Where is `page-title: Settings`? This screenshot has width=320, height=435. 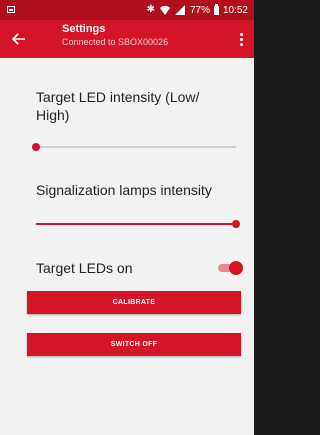
page-title: Settings is located at coordinates (84, 29).